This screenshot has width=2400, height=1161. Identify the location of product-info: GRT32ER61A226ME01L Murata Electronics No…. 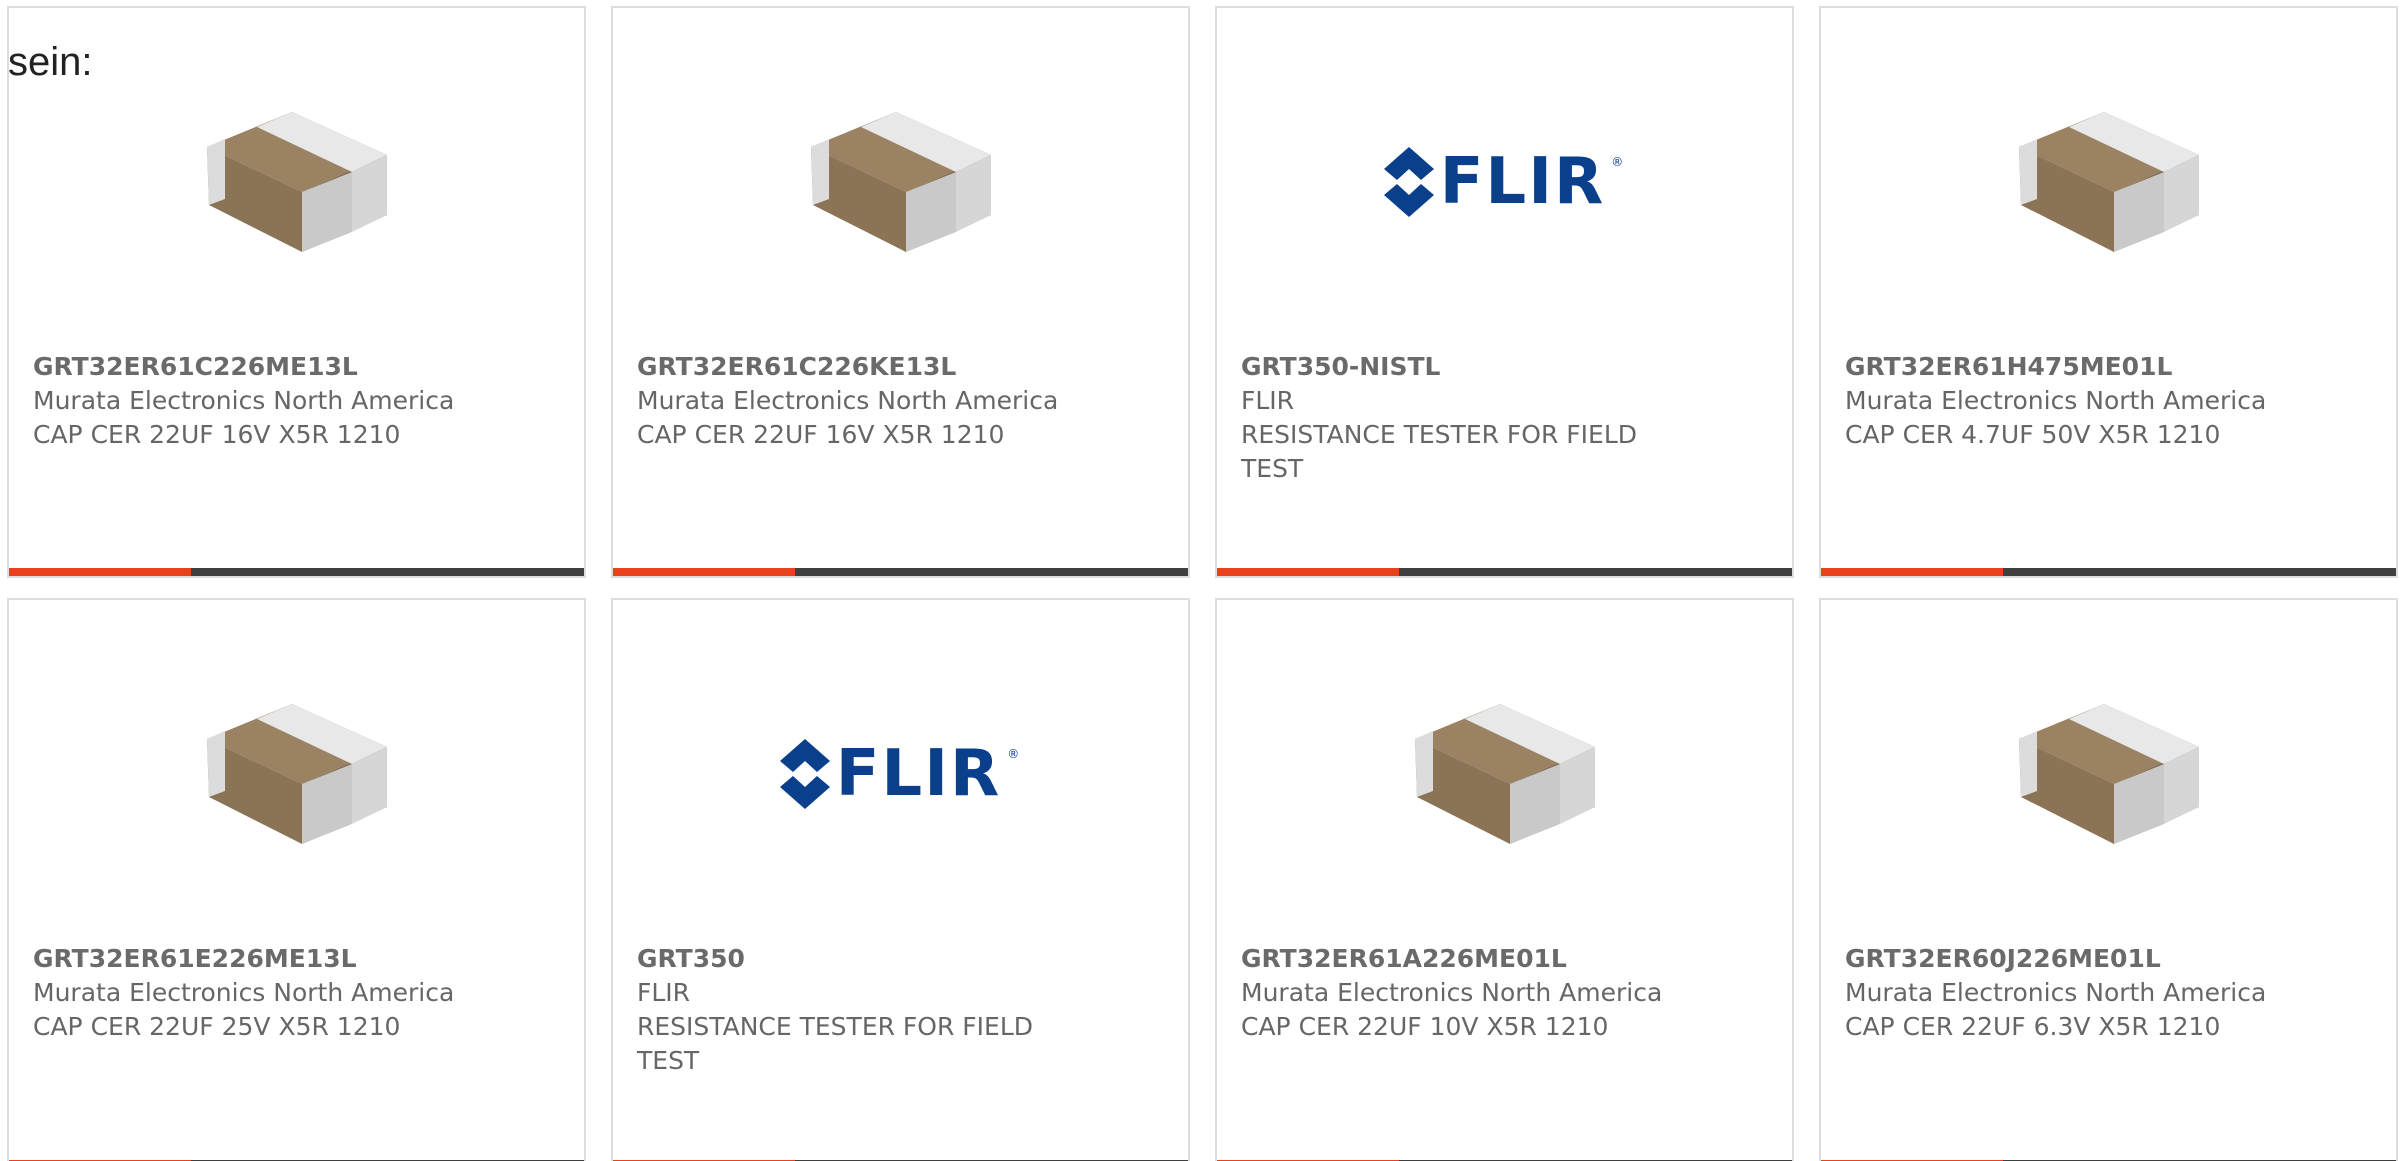
(1461, 993).